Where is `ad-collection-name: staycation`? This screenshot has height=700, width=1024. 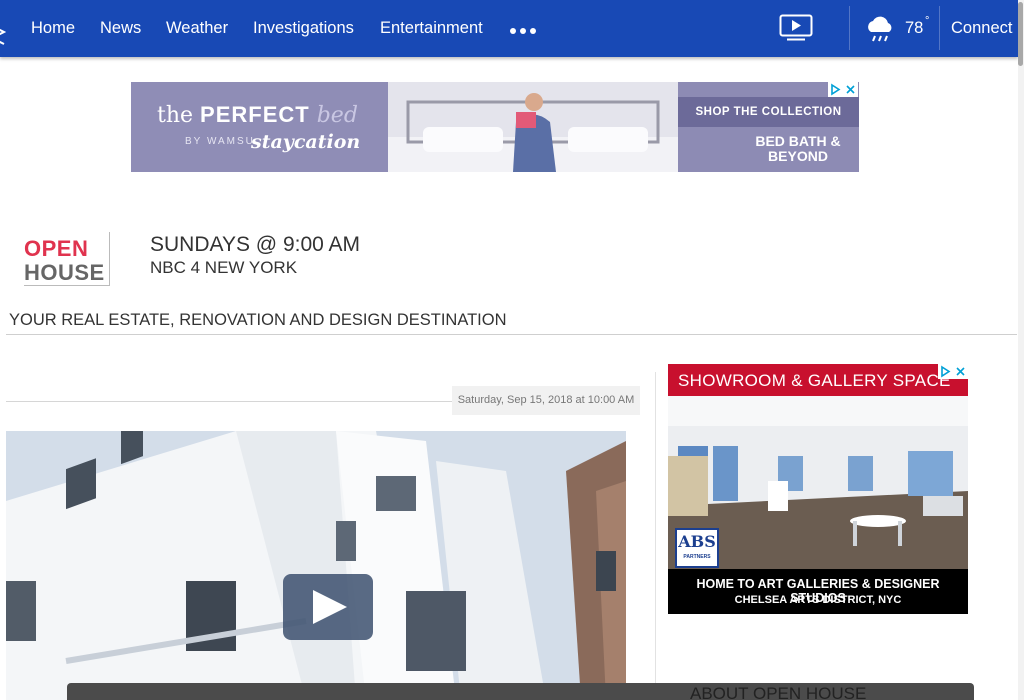 ad-collection-name: staycation is located at coordinates (306, 142).